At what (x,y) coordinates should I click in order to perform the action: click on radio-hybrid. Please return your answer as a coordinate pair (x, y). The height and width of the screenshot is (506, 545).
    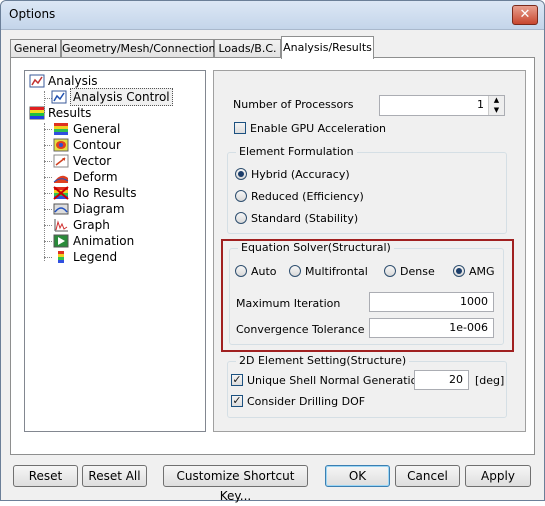
    Looking at the image, I should click on (241, 174).